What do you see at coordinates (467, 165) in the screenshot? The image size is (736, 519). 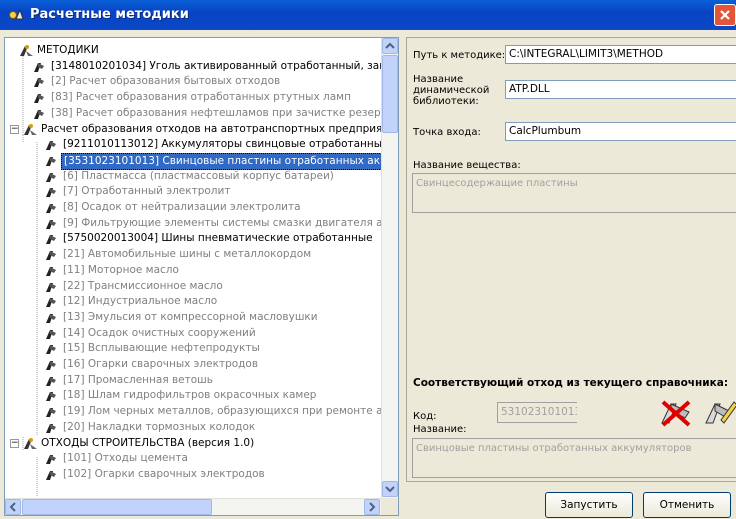 I see `substance-label: Название вещества:` at bounding box center [467, 165].